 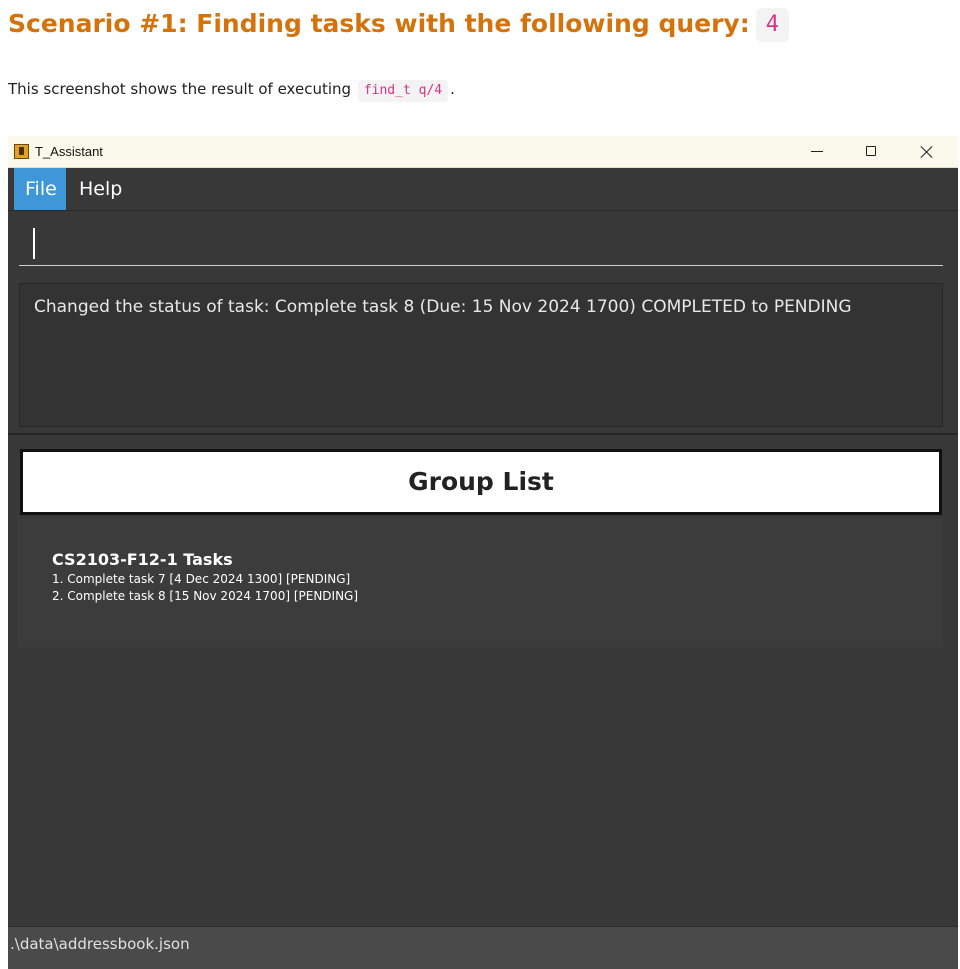 I want to click on command-code: find_t q/4, so click(x=403, y=91).